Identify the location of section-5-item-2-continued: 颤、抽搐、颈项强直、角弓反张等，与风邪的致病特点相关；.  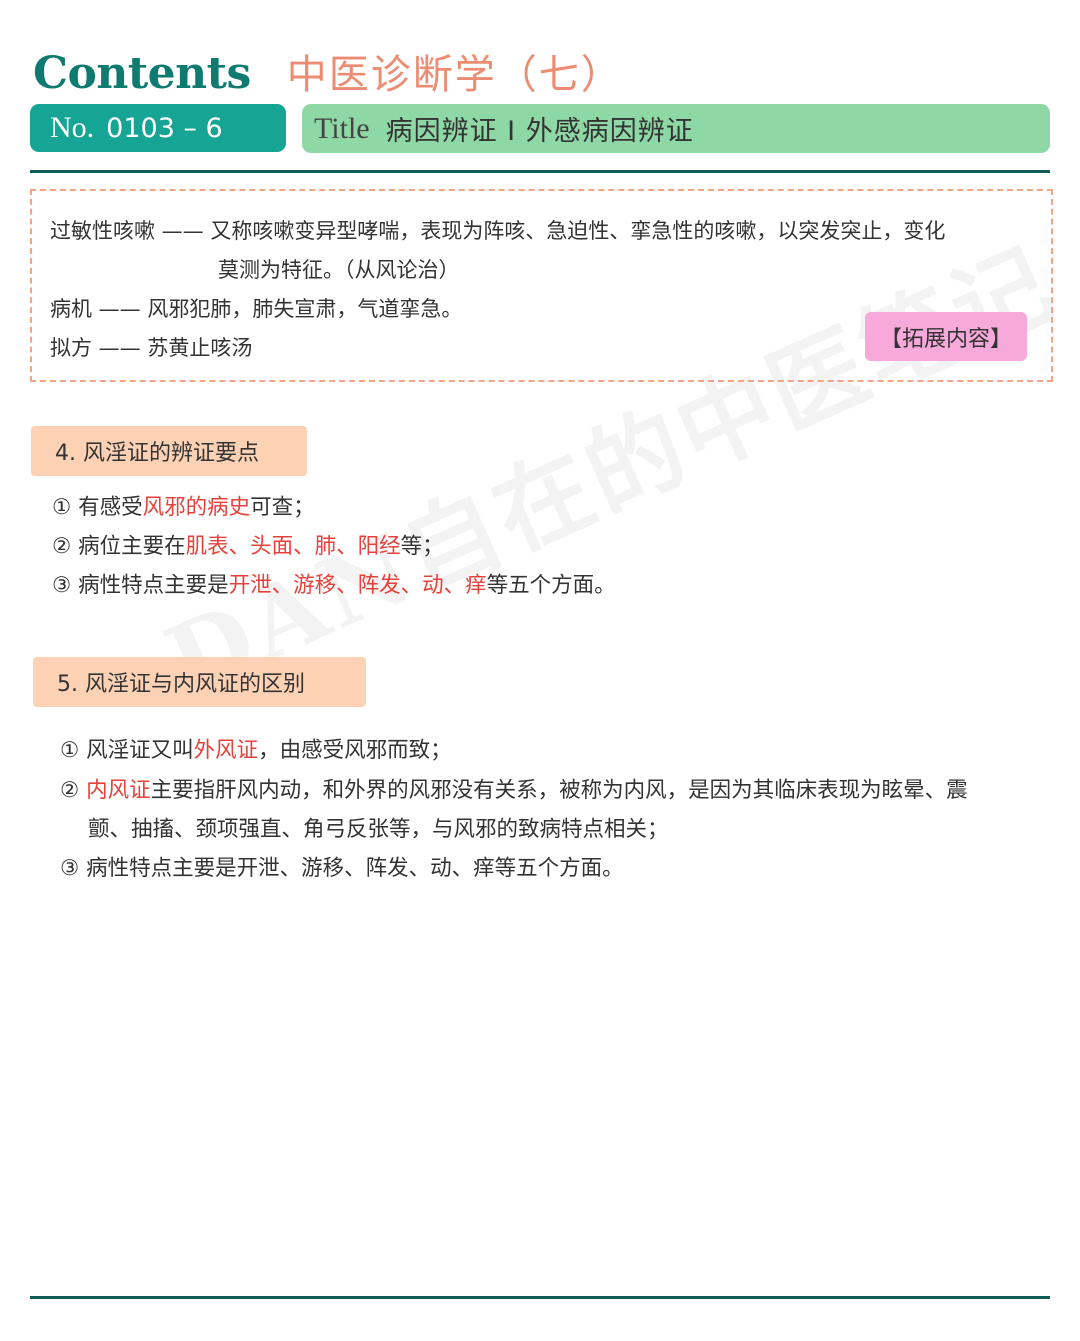
(378, 829).